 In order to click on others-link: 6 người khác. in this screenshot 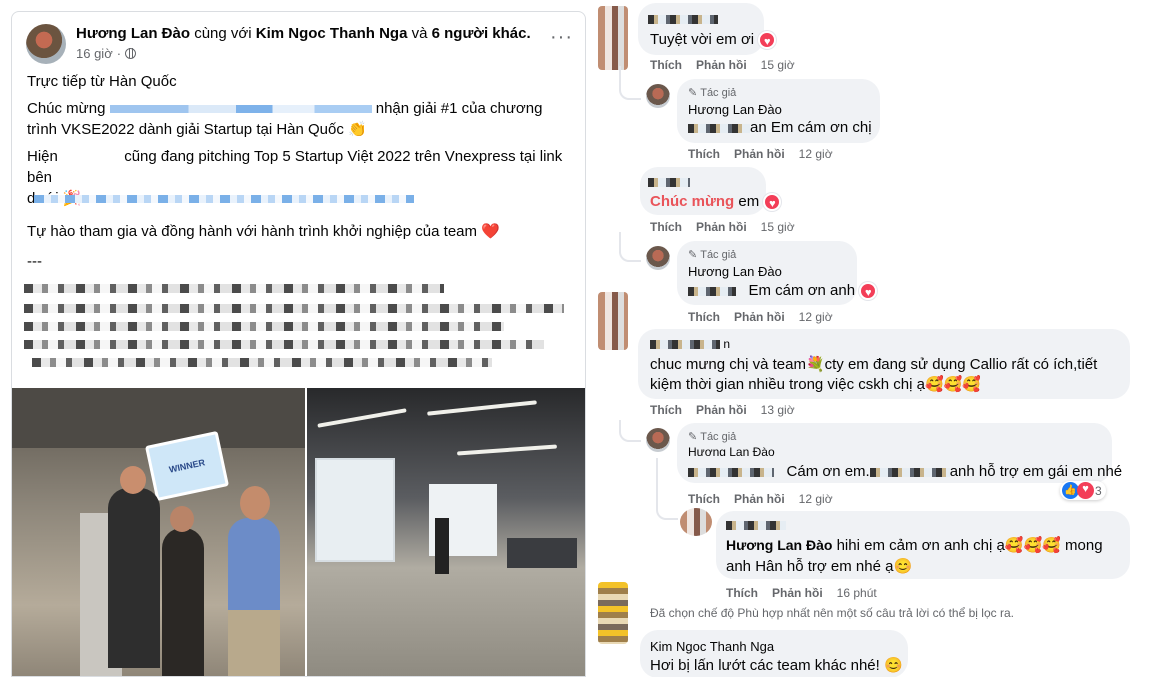, I will do `click(481, 33)`.